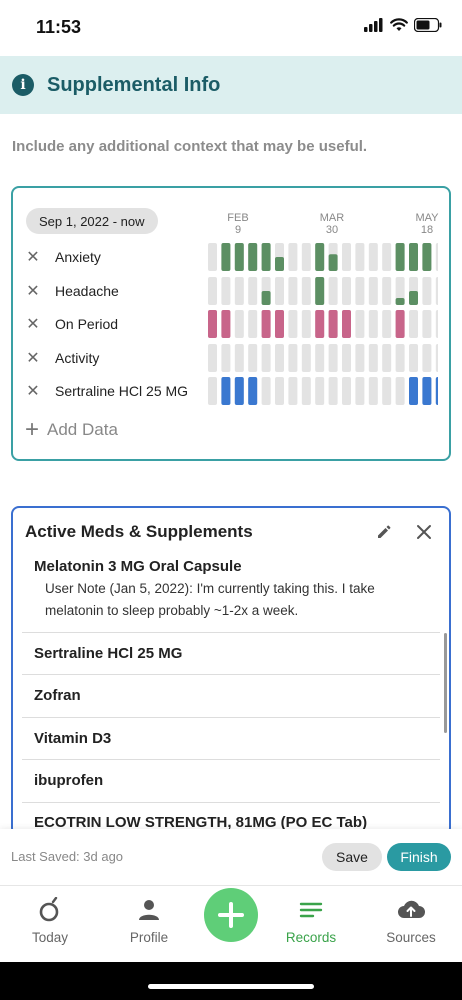 The image size is (462, 1000). Describe the element at coordinates (445, 683) in the screenshot. I see `scrollbar` at that location.